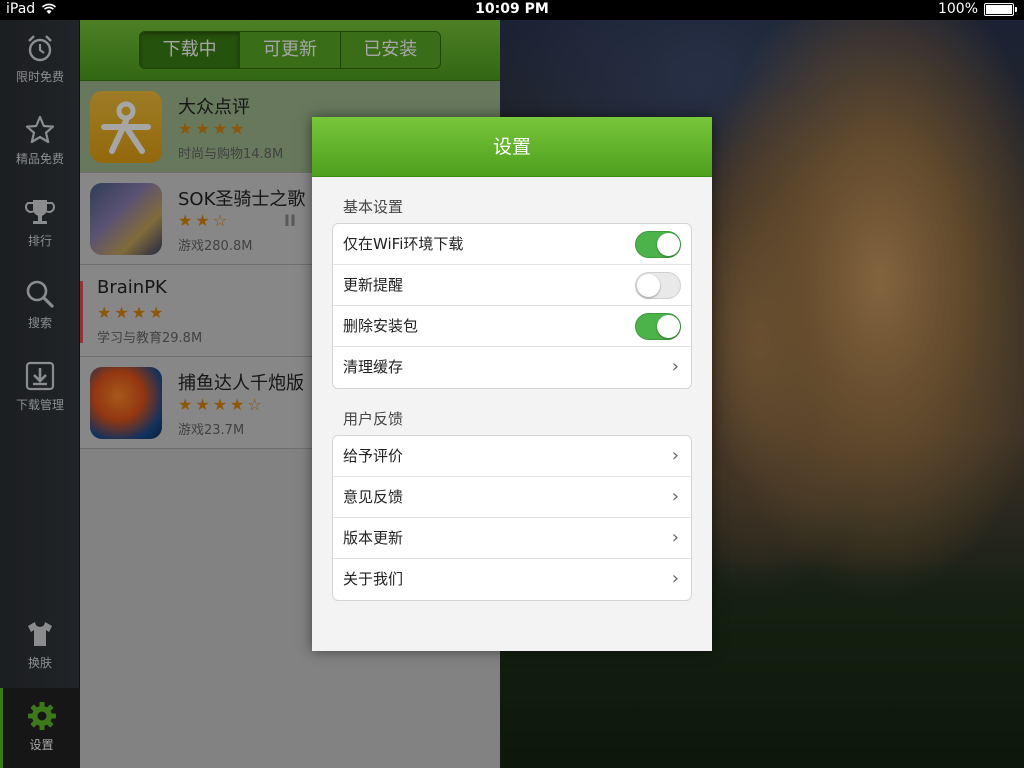  I want to click on status-bar: iPad 10:09 PM 100%, so click(512, 10).